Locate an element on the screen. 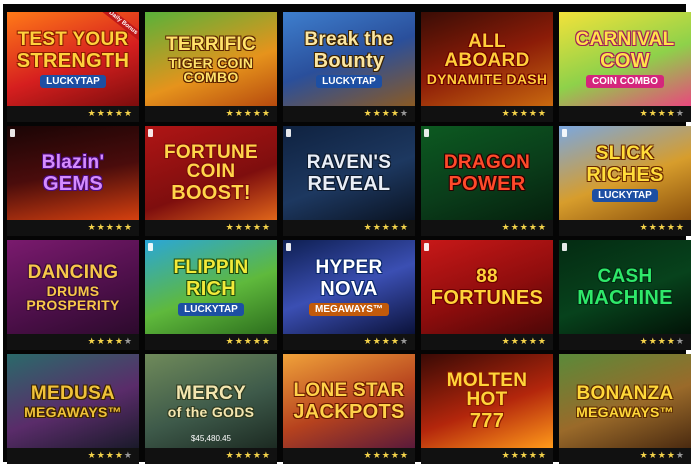 The image size is (691, 468). game-tile-12: FLIPPIN RICH LUCKYTAP ★★★★★ is located at coordinates (211, 295).